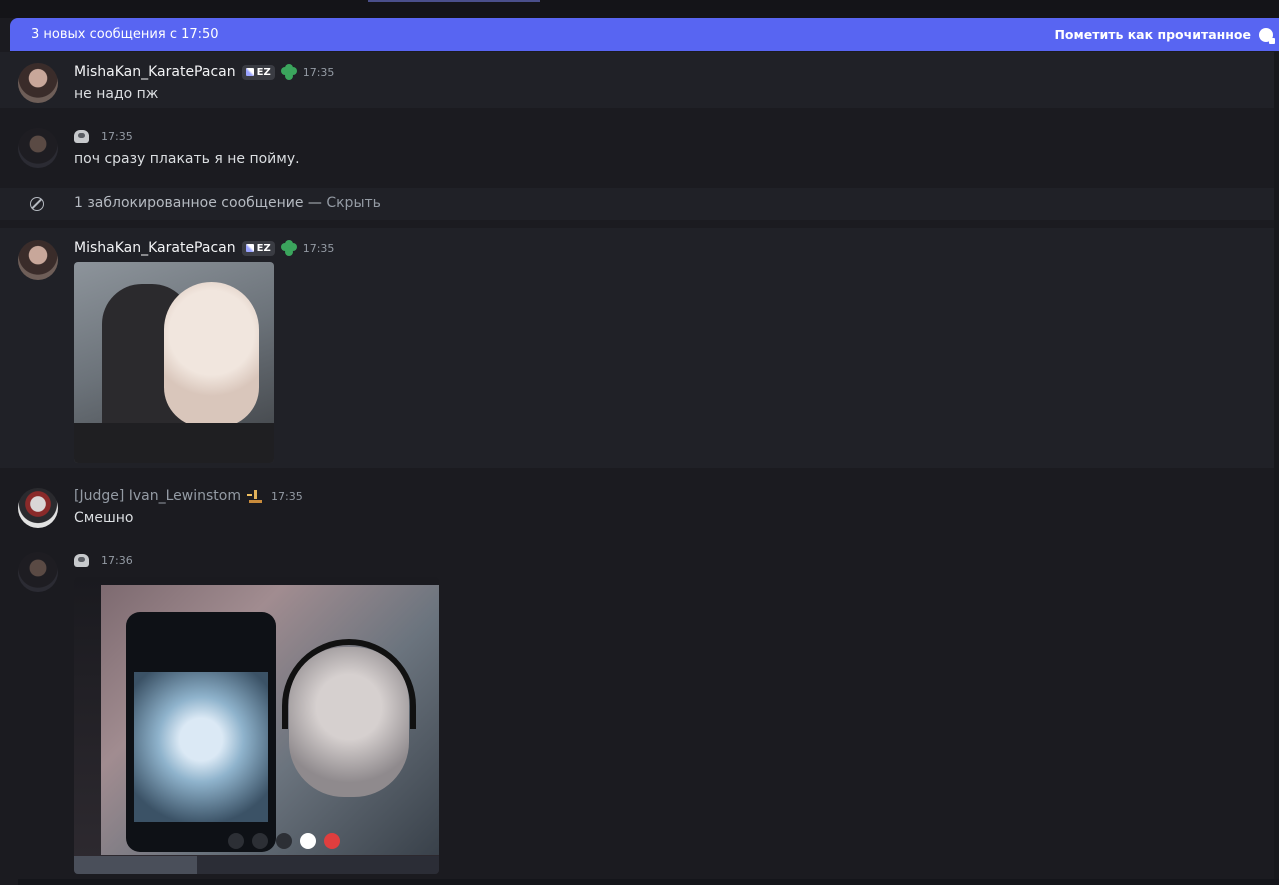 This screenshot has height=885, width=1279. I want to click on gif-progress-fill, so click(135, 865).